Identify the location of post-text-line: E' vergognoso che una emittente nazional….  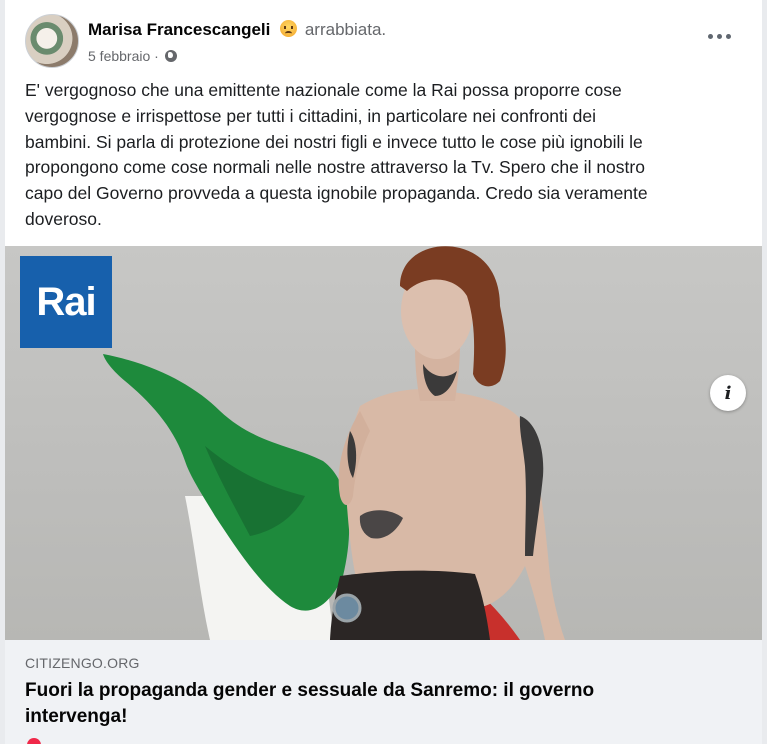
(323, 90).